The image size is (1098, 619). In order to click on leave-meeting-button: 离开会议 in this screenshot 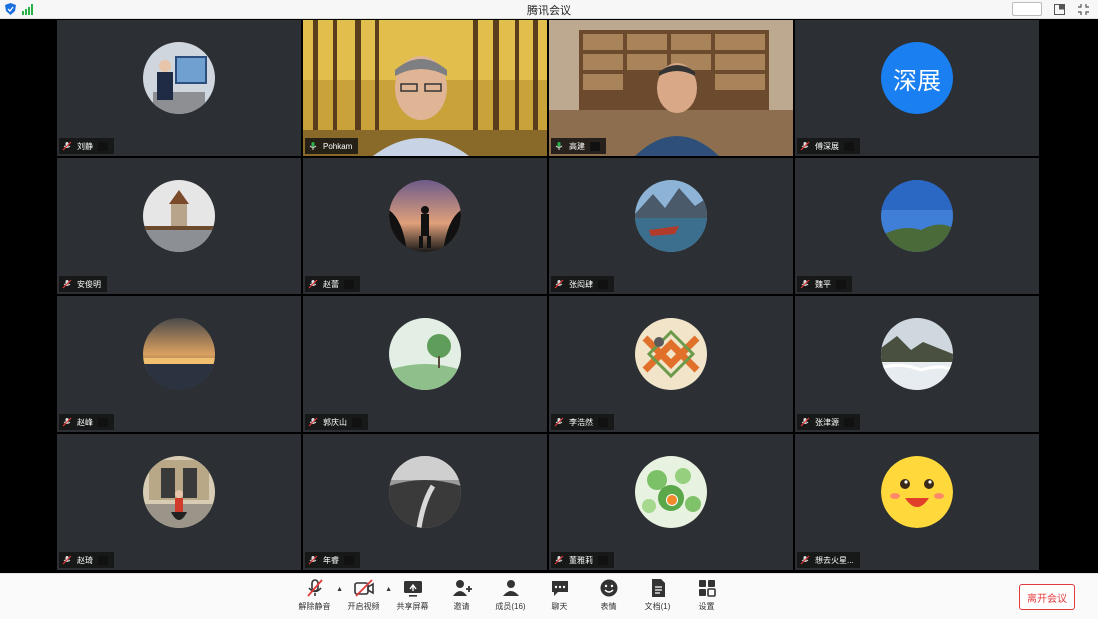, I will do `click(1047, 597)`.